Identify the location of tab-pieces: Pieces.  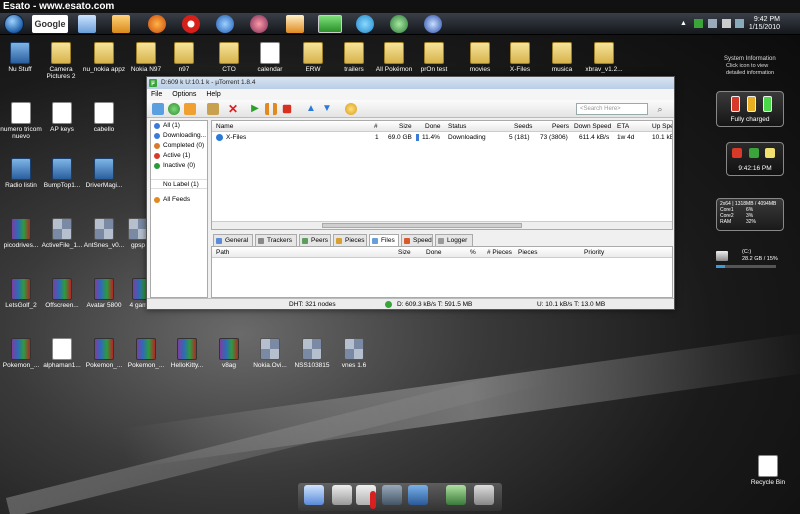
(350, 240).